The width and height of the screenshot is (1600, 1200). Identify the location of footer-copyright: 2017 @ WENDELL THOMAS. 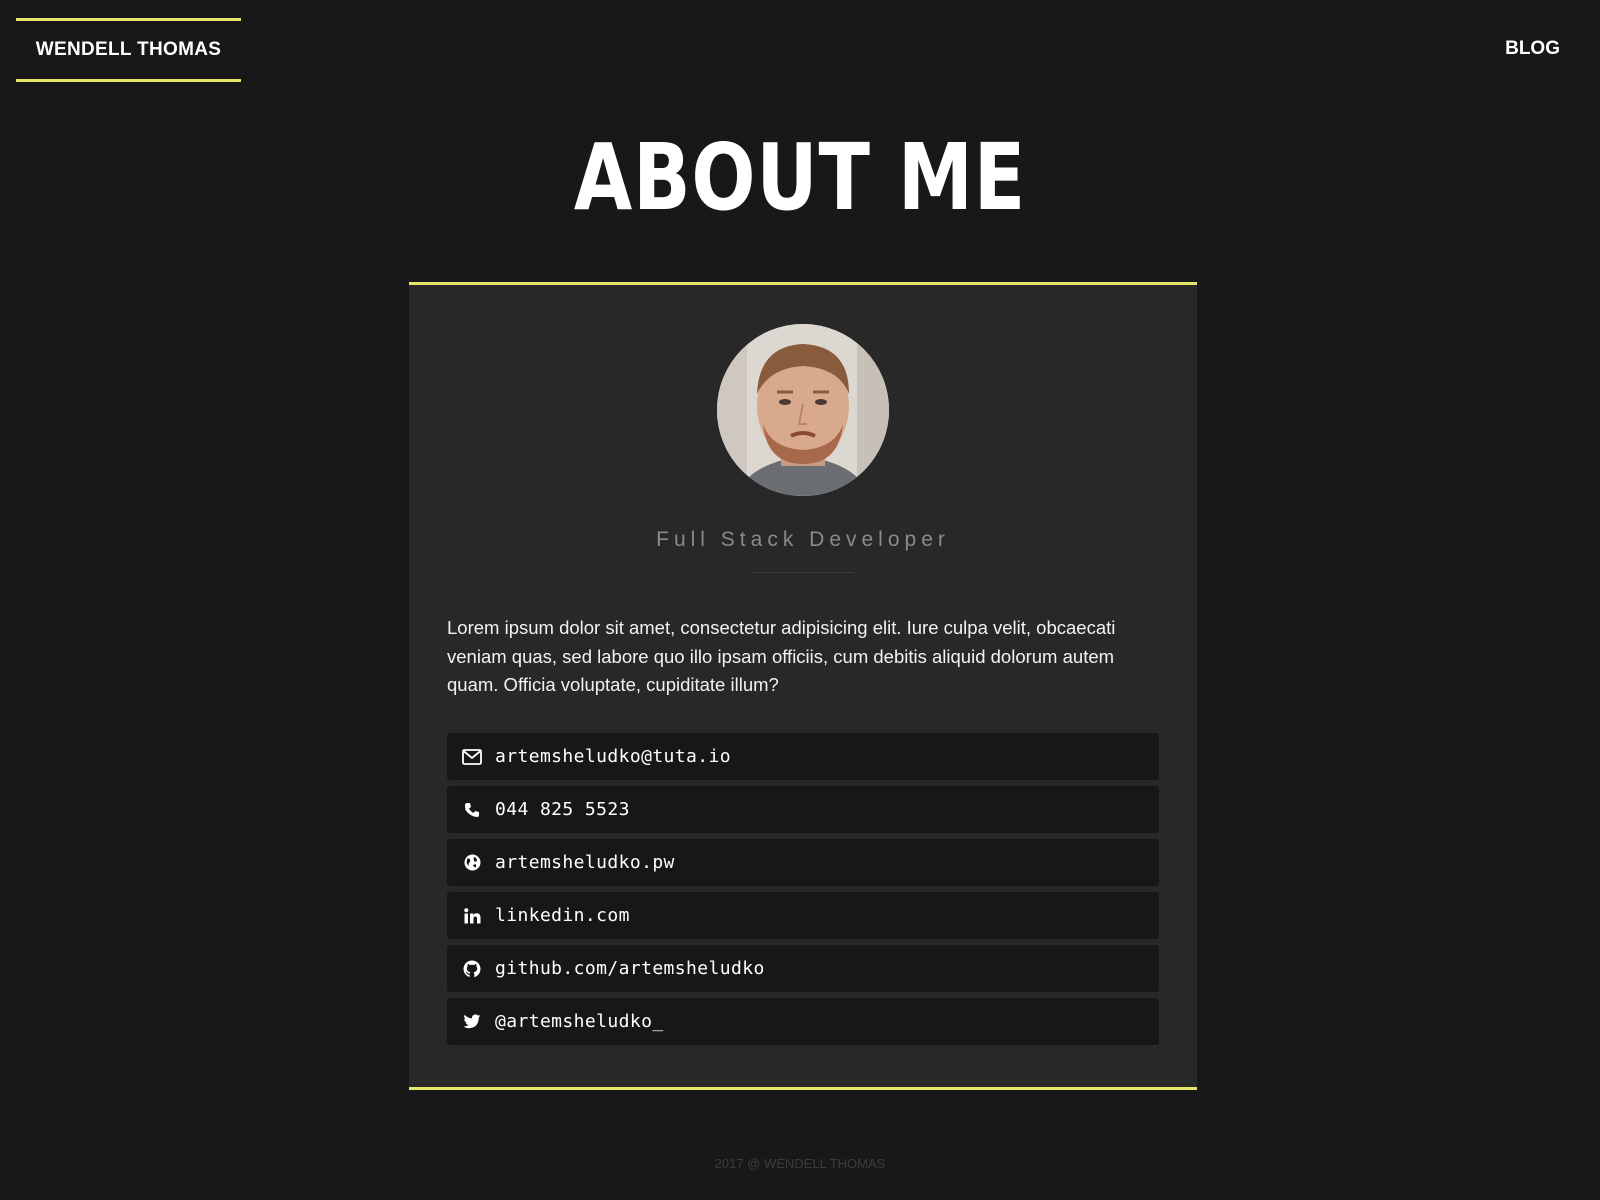
(800, 1163).